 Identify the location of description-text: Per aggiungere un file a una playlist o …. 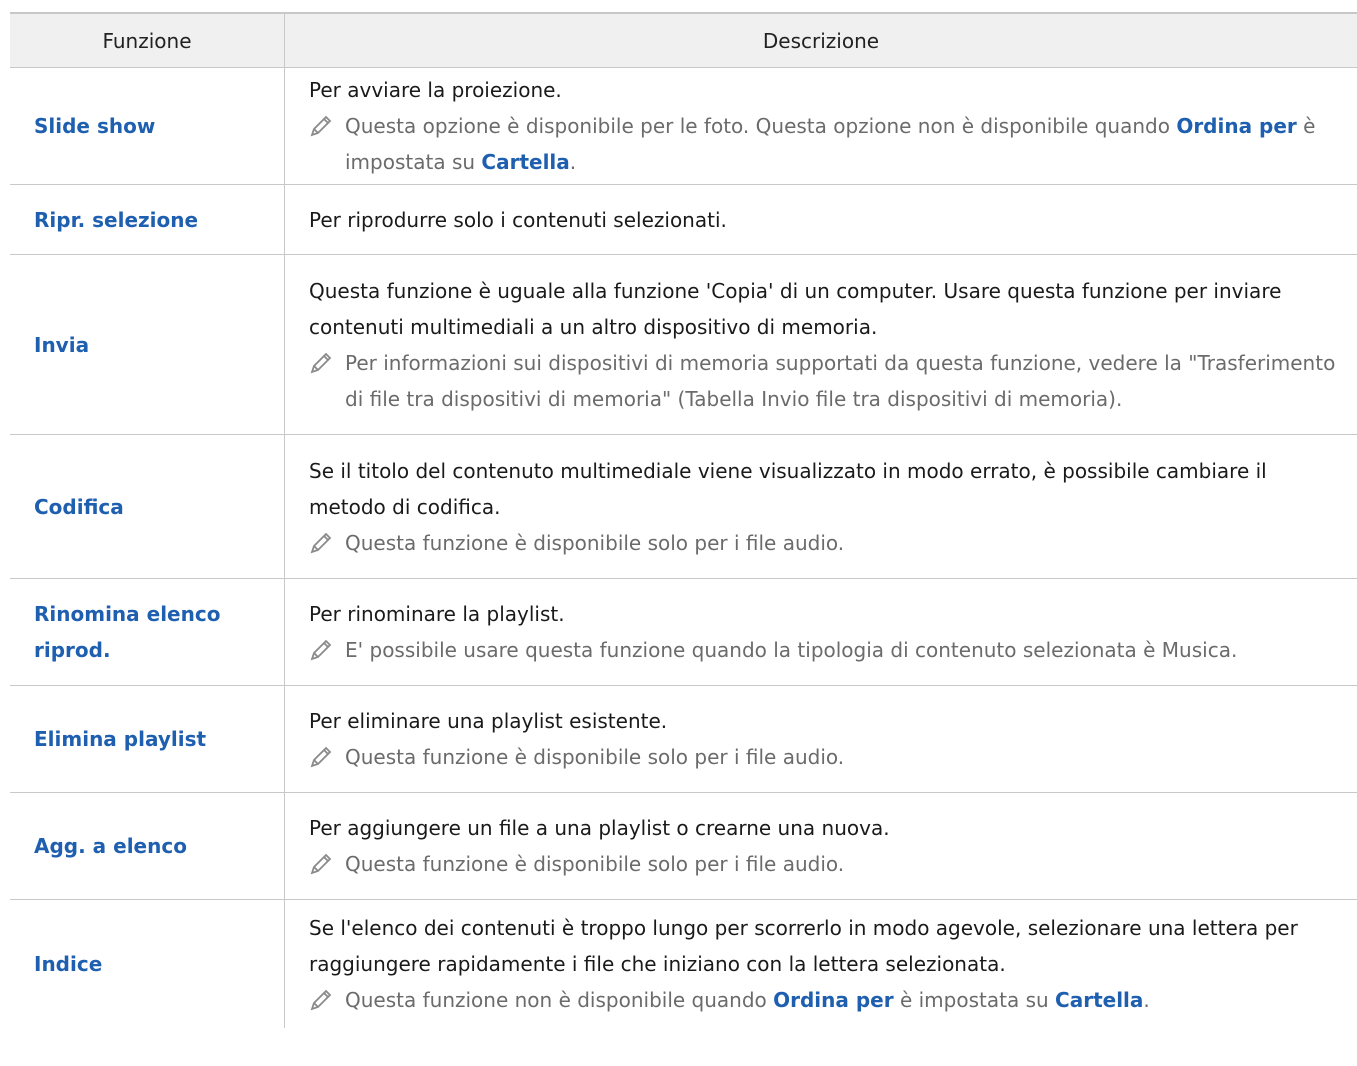
(599, 828).